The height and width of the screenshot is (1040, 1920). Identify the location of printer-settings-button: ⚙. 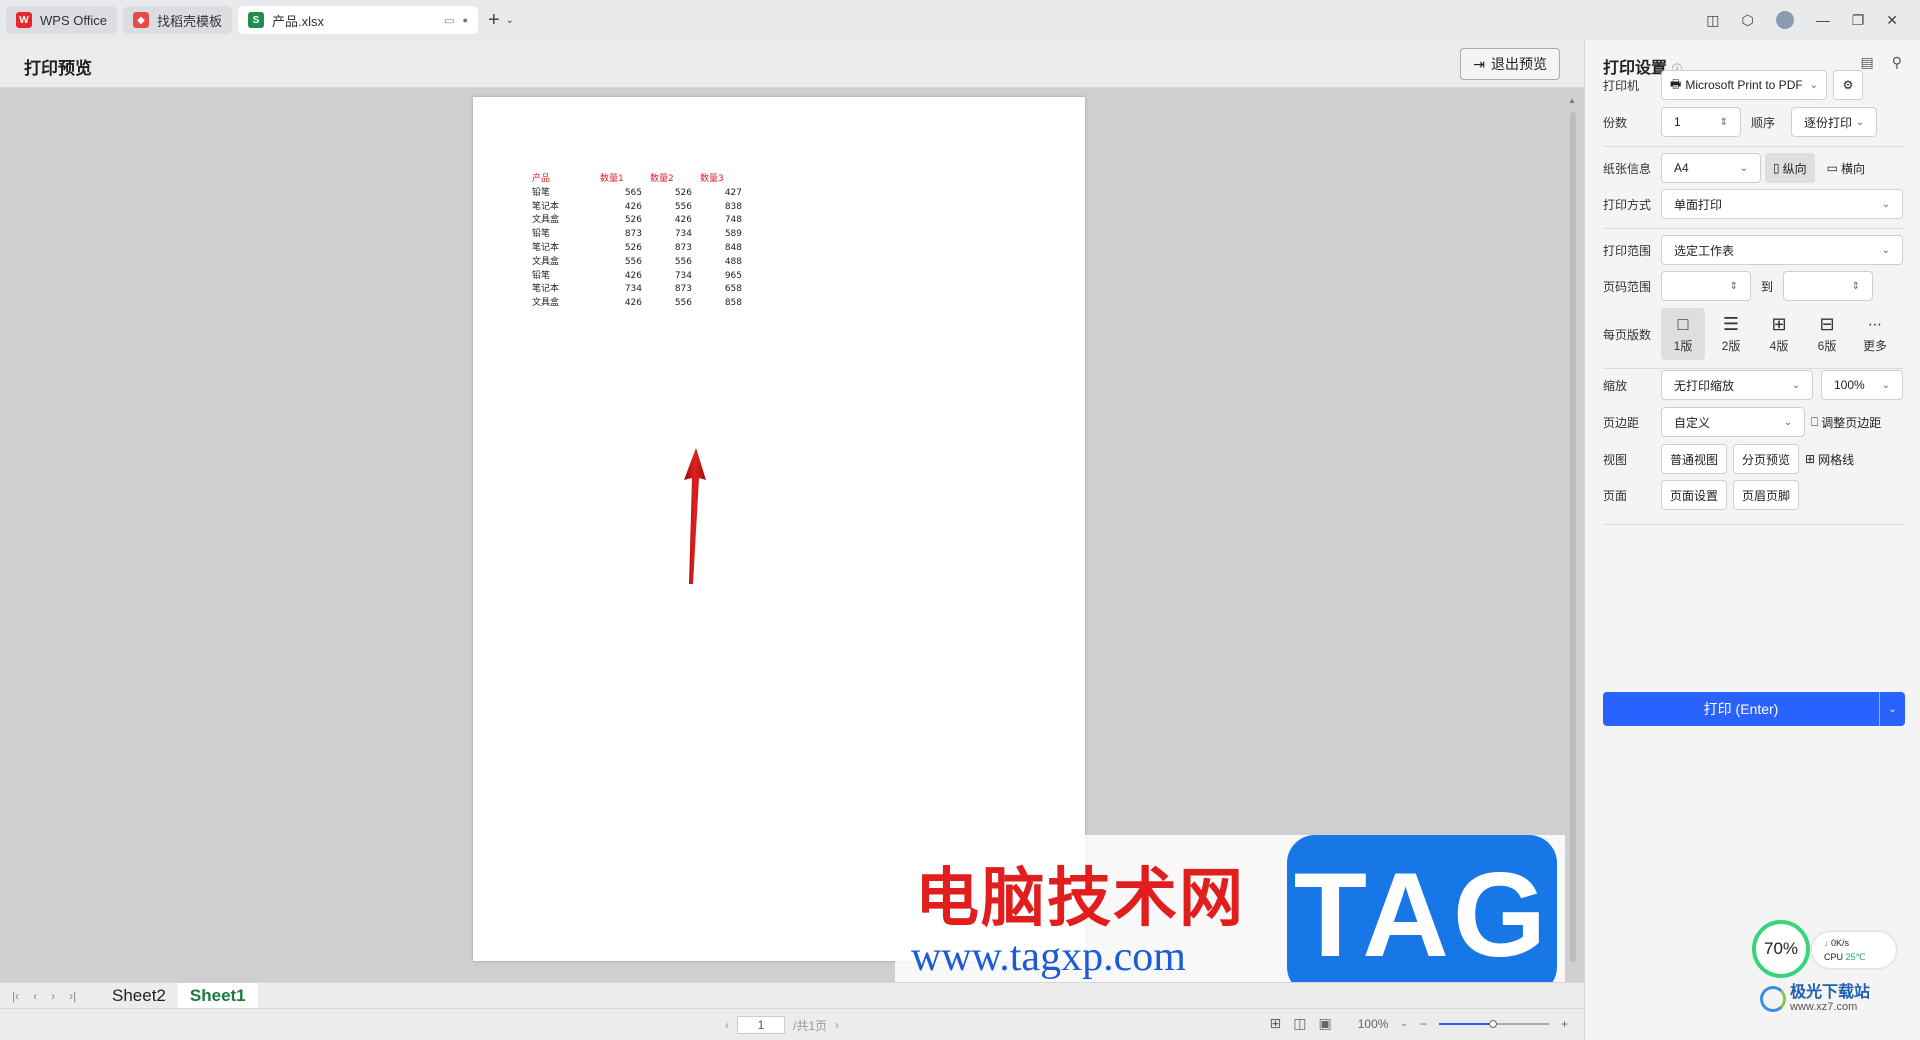
(1848, 85).